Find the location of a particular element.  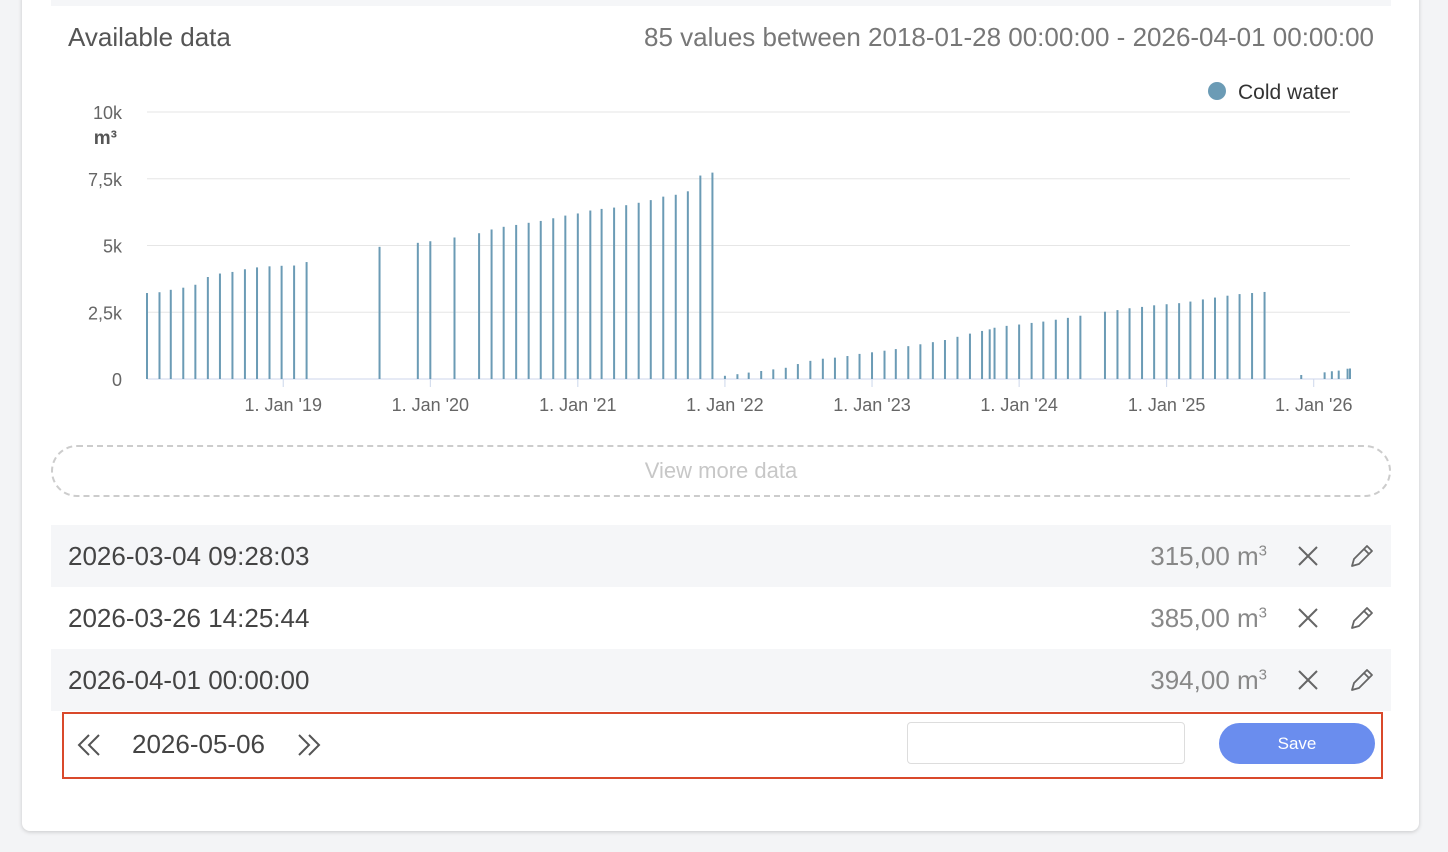

entry-timestamp: 2026-03-26 14:25:44 is located at coordinates (189, 617).